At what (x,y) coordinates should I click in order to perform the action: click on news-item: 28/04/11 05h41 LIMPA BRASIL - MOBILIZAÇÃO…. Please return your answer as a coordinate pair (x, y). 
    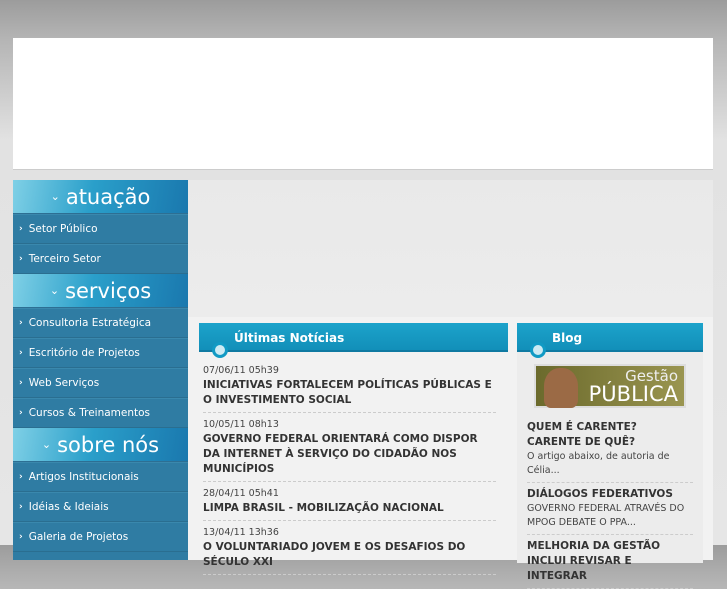
    Looking at the image, I should click on (349, 504).